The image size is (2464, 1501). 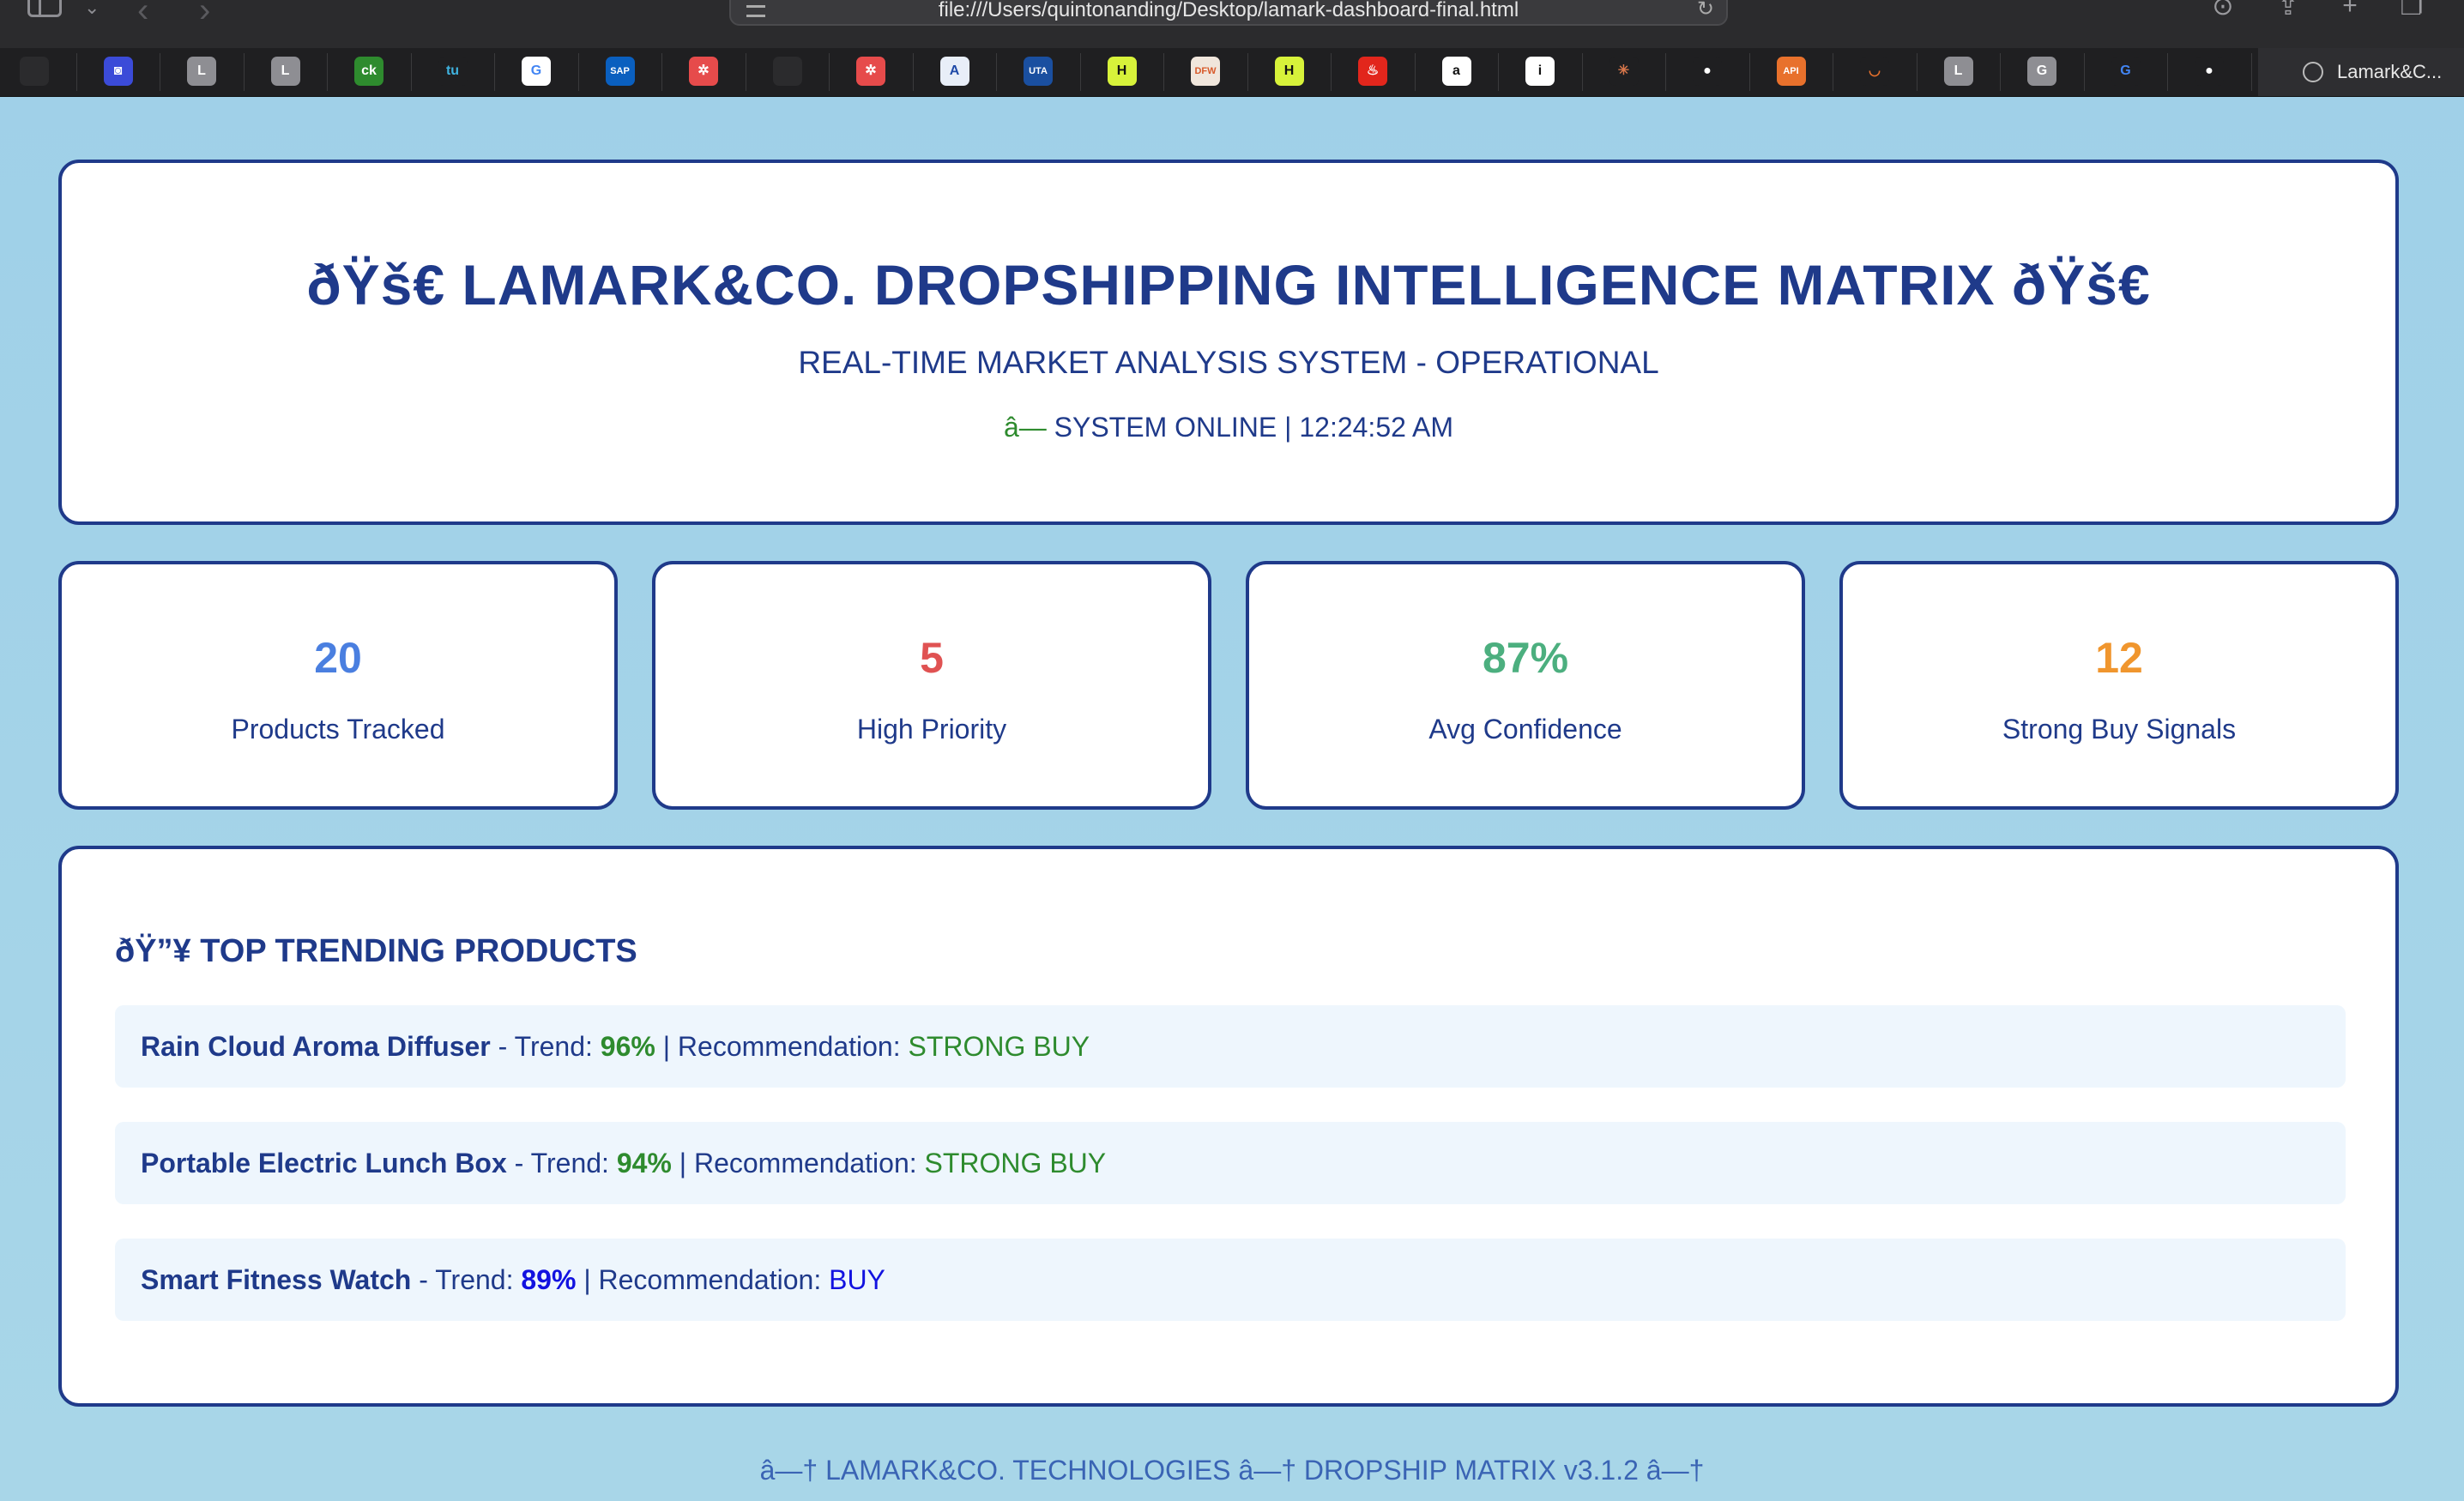 I want to click on stat-label: Products Tracked, so click(x=338, y=729).